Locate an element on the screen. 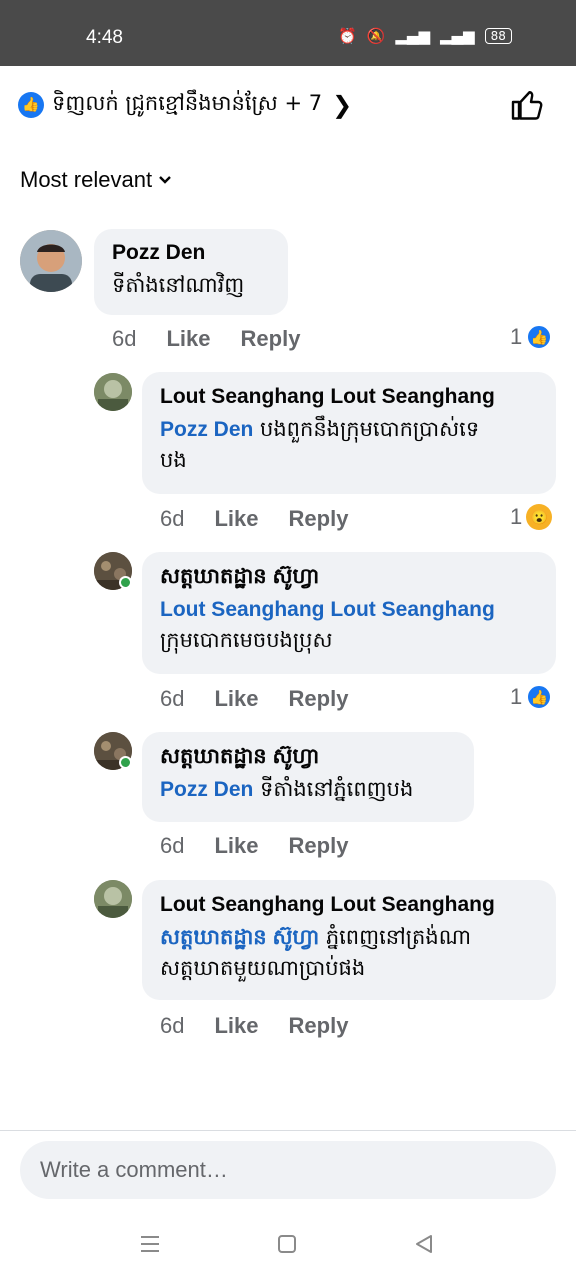  home-nav-icon is located at coordinates (287, 1244).